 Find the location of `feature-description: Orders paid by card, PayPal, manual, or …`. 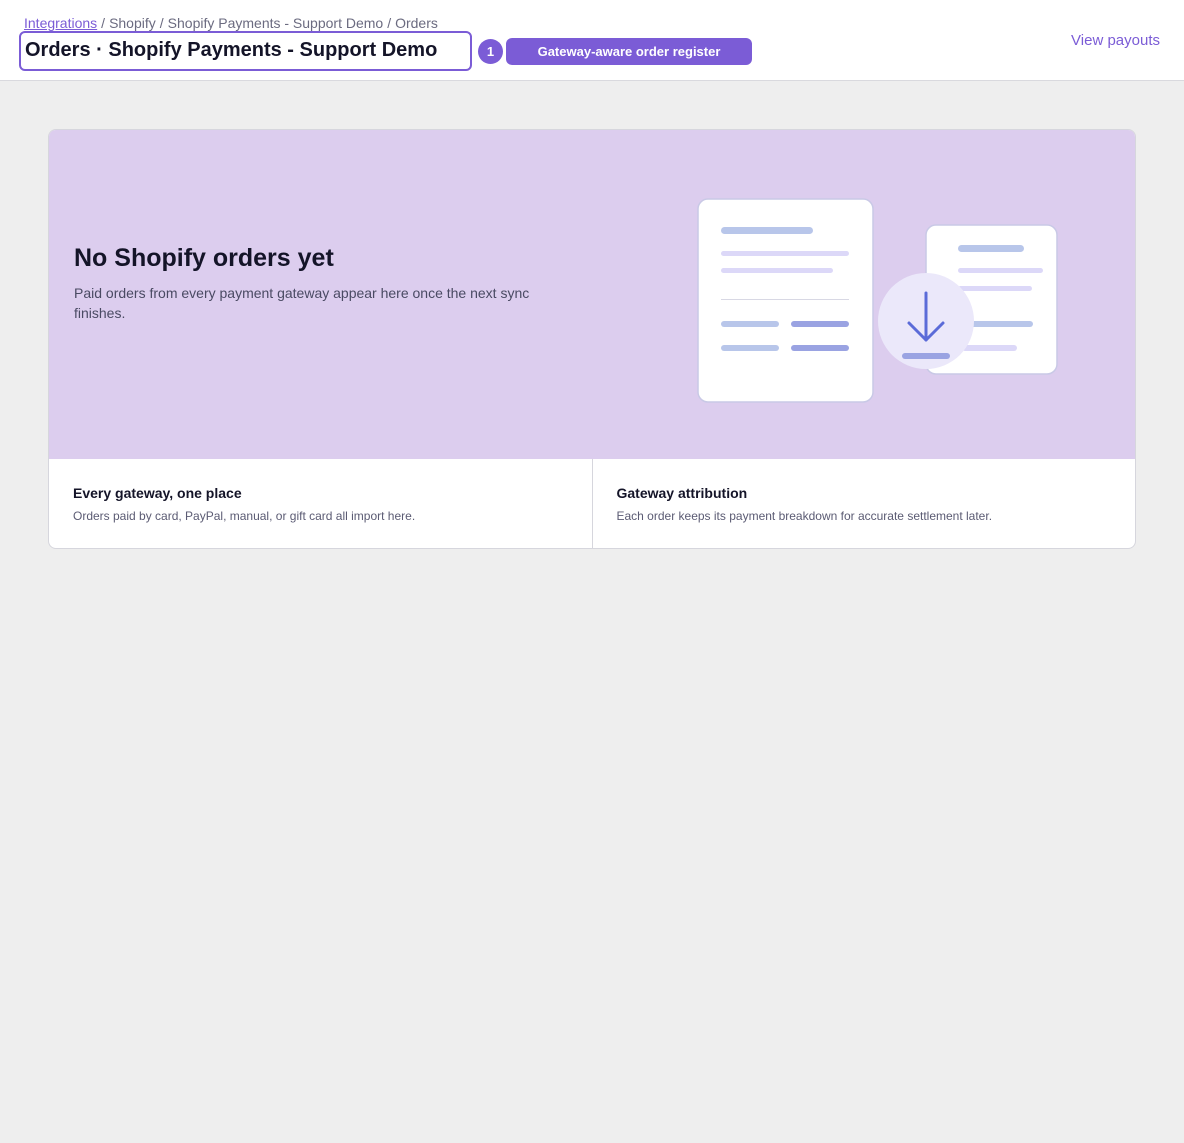

feature-description: Orders paid by card, PayPal, manual, or … is located at coordinates (244, 516).